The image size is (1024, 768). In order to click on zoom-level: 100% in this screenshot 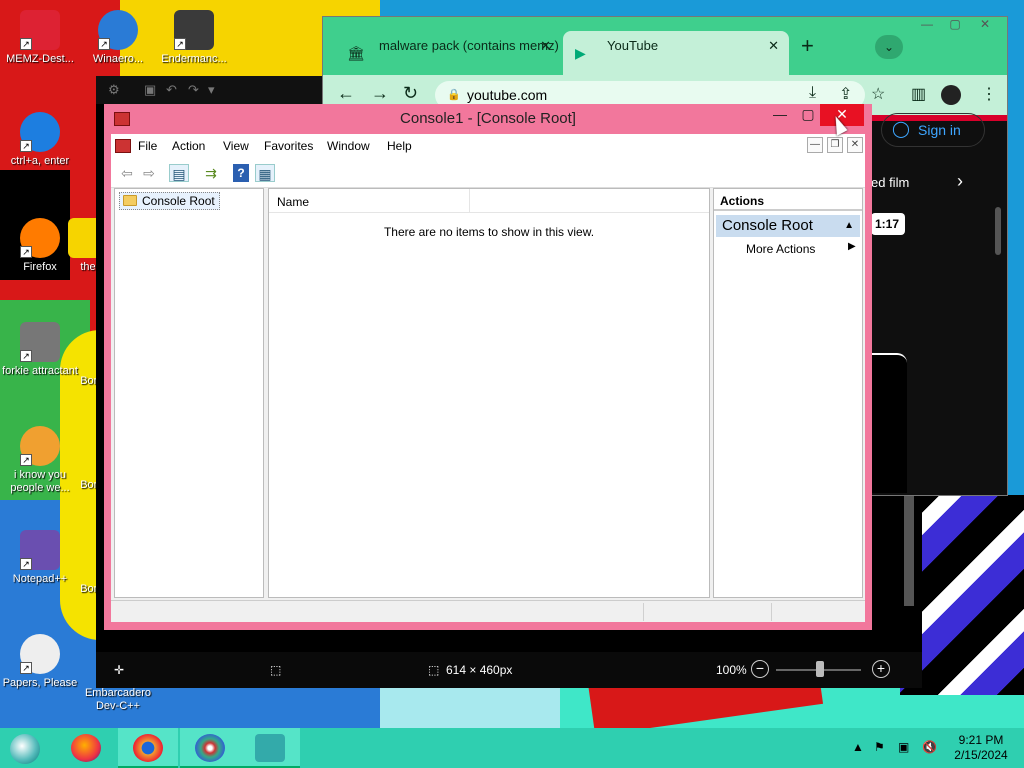, I will do `click(731, 670)`.